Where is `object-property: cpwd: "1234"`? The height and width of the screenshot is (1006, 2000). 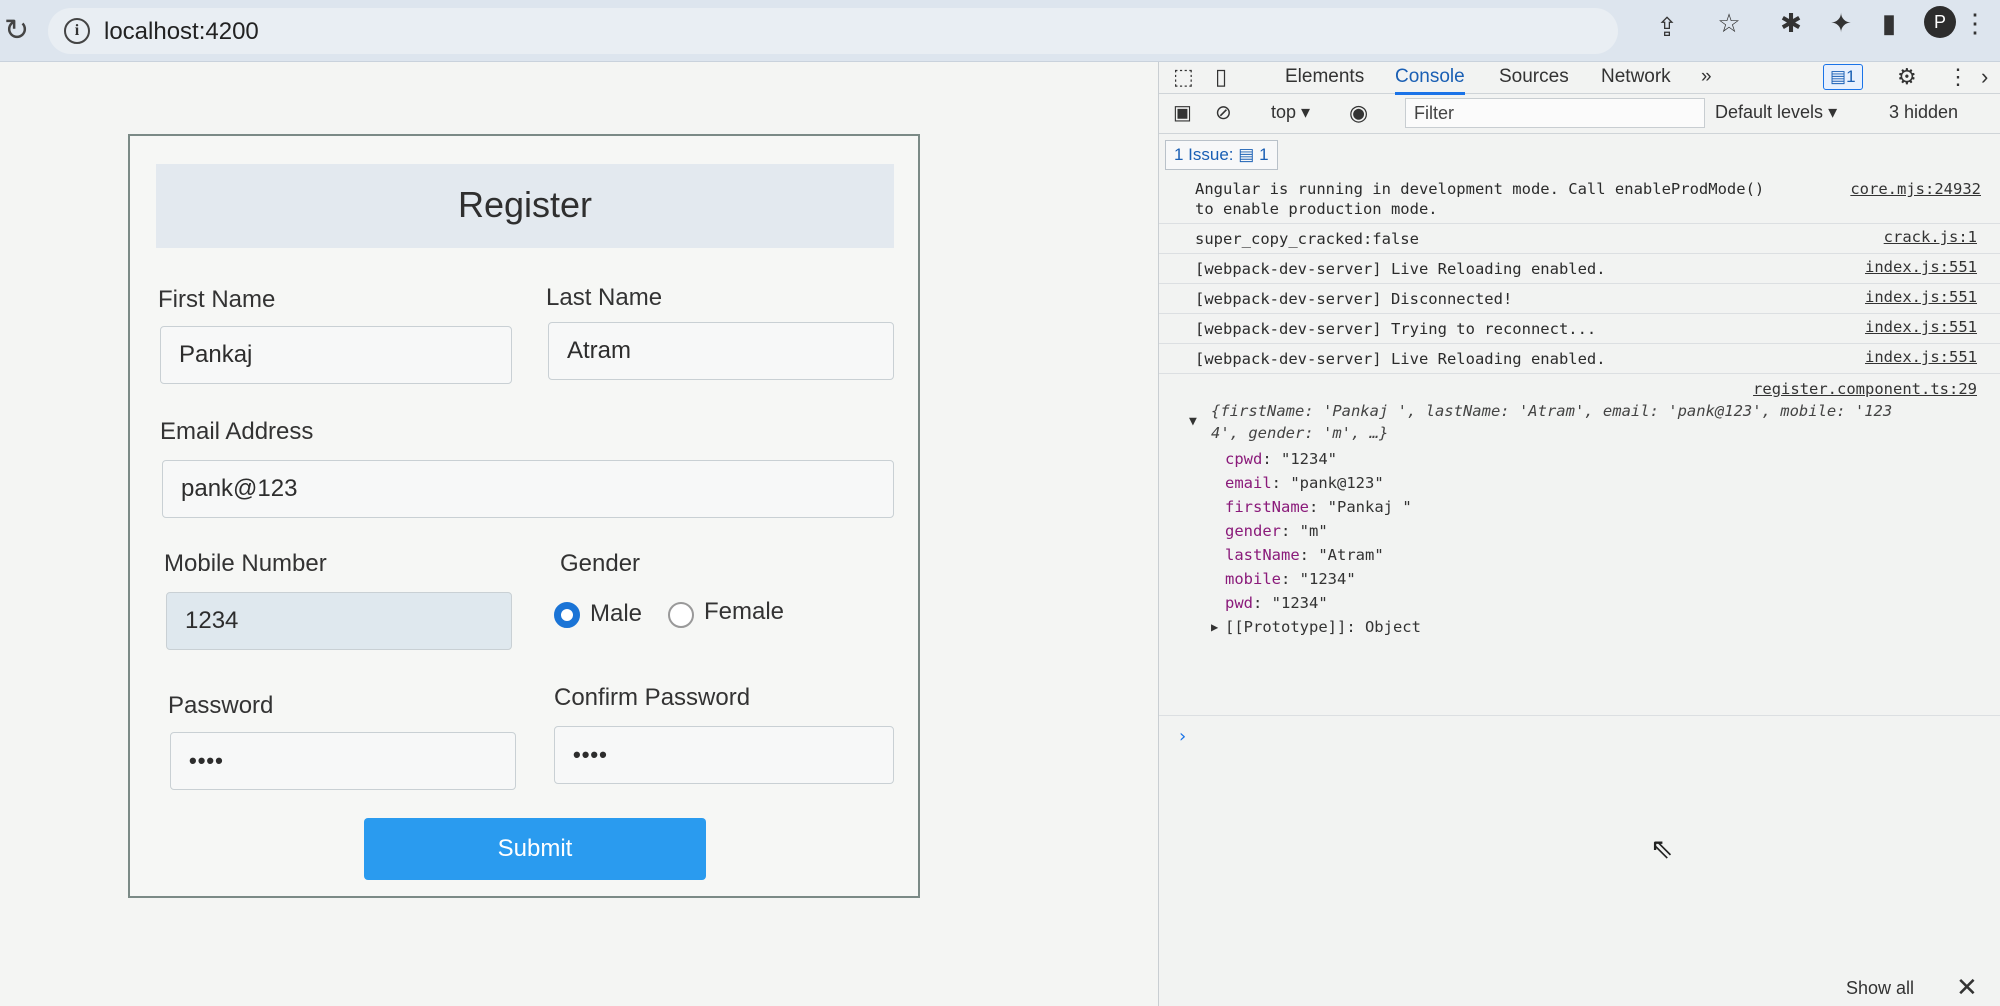 object-property: cpwd: "1234" is located at coordinates (1281, 459).